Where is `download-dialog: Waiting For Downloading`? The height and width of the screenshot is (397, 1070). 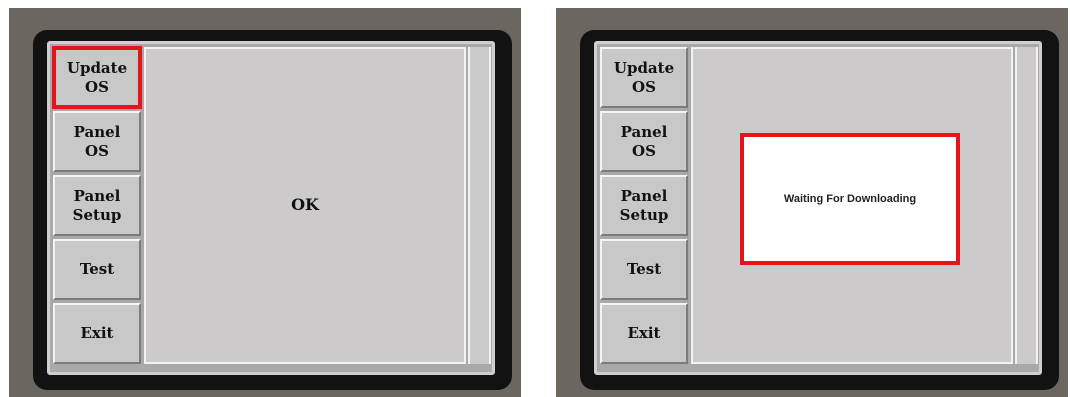 download-dialog: Waiting For Downloading is located at coordinates (850, 199).